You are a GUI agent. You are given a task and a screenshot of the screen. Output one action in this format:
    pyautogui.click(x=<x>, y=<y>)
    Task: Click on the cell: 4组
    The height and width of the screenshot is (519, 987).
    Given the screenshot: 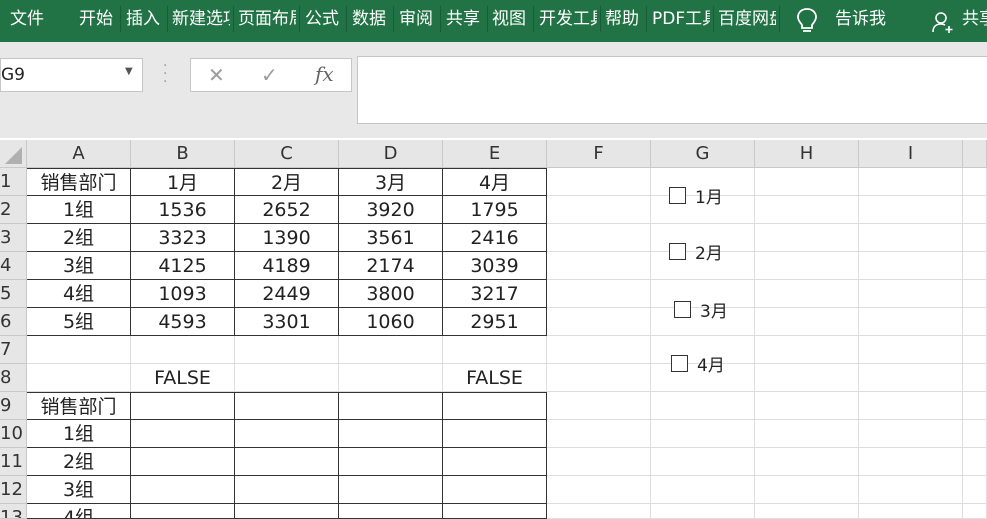 What is the action you would take?
    pyautogui.click(x=79, y=511)
    